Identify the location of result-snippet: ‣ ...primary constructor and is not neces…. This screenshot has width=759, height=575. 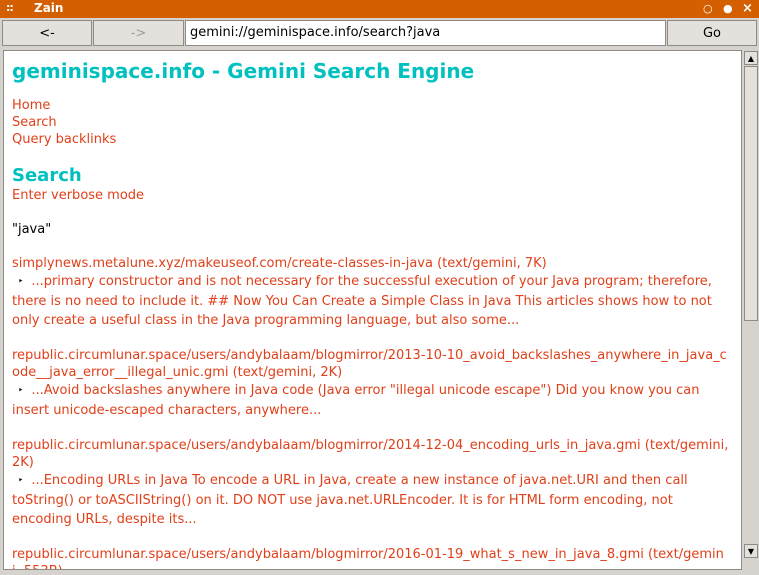
(371, 301).